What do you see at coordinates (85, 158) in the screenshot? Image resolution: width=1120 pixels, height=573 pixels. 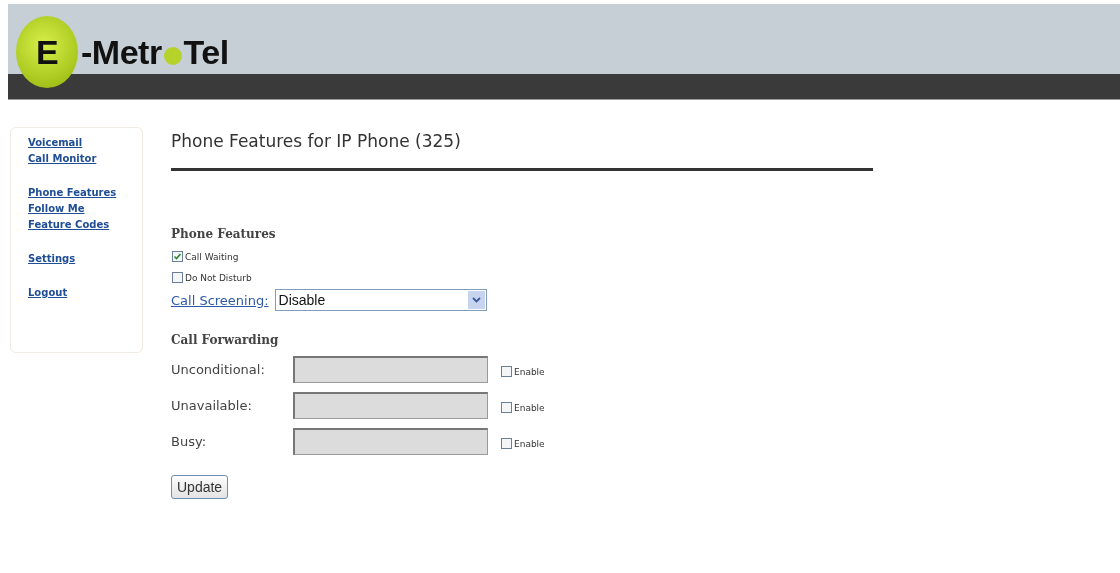 I see `nav-link: Call Monitor` at bounding box center [85, 158].